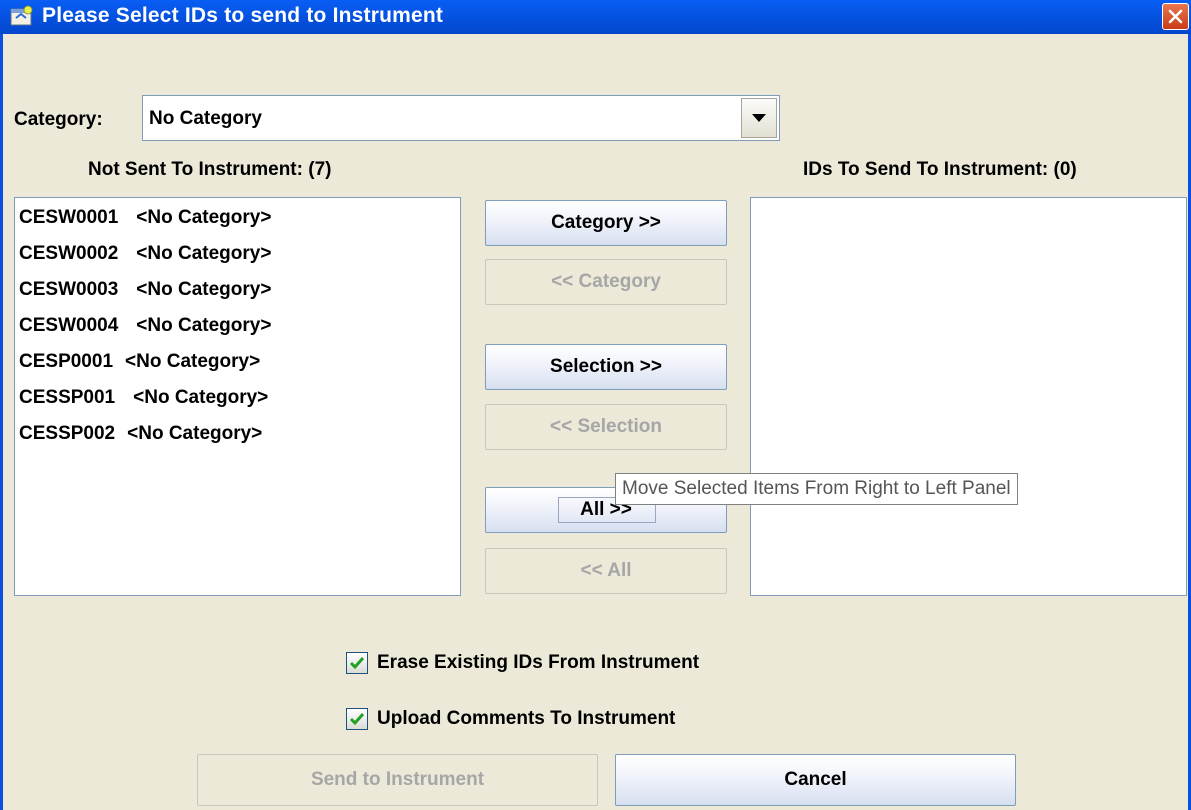 This screenshot has height=810, width=1191. I want to click on title-bar: Please Select IDs to send to Instrument, so click(595, 17).